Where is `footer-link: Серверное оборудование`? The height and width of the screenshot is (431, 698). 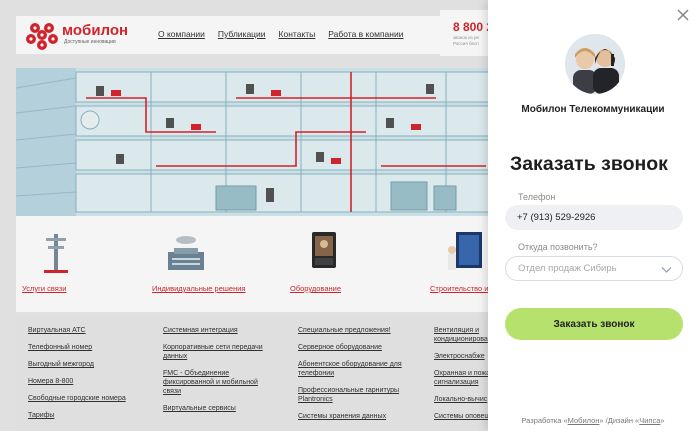 footer-link: Серверное оборудование is located at coordinates (355, 347).